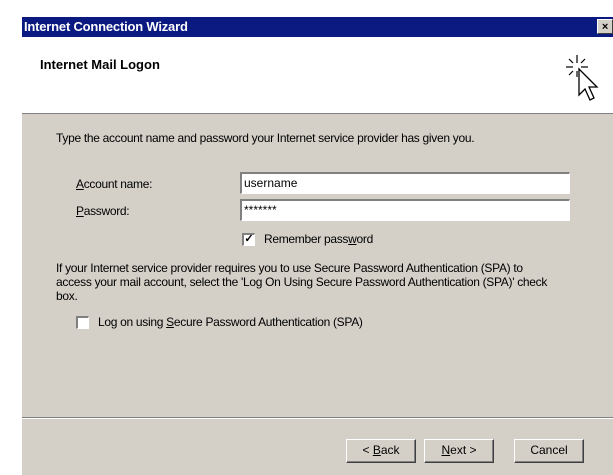  Describe the element at coordinates (405, 210) in the screenshot. I see `password-input: *******` at that location.